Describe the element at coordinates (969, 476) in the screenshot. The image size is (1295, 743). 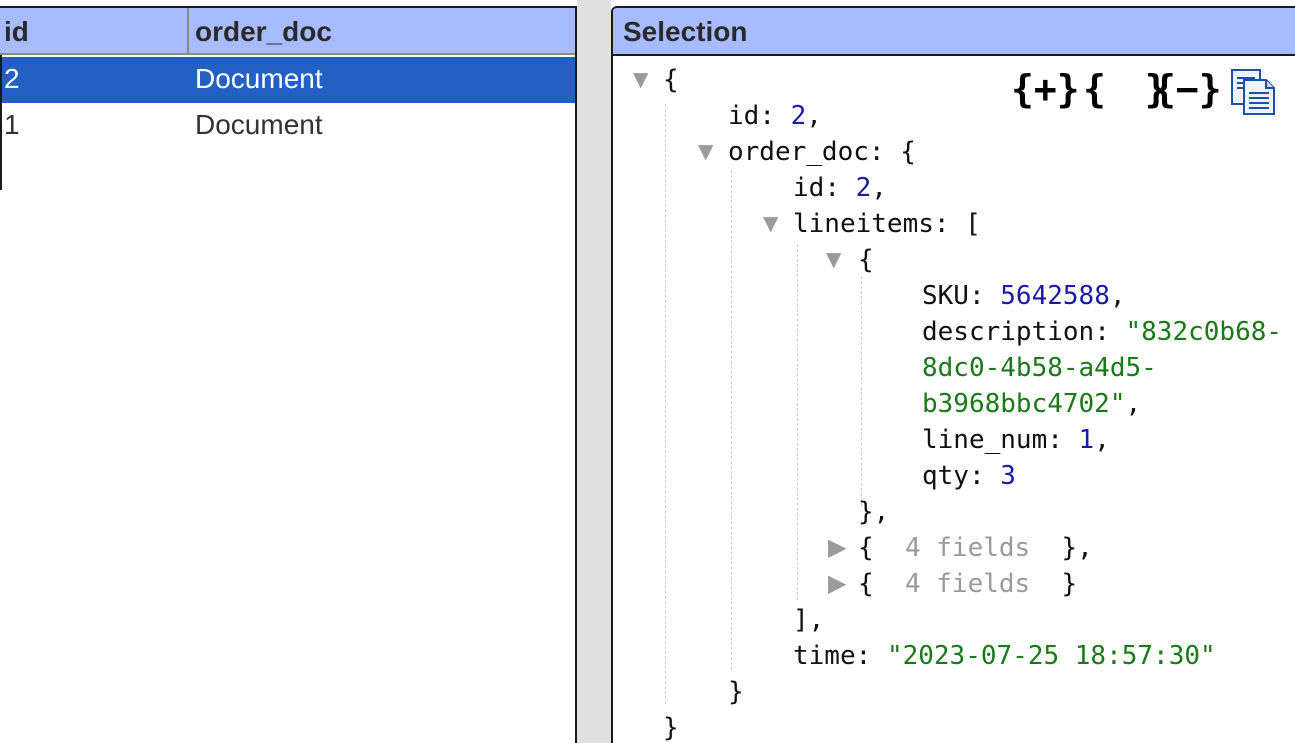
I see `json-line-qty: qty: 3` at that location.